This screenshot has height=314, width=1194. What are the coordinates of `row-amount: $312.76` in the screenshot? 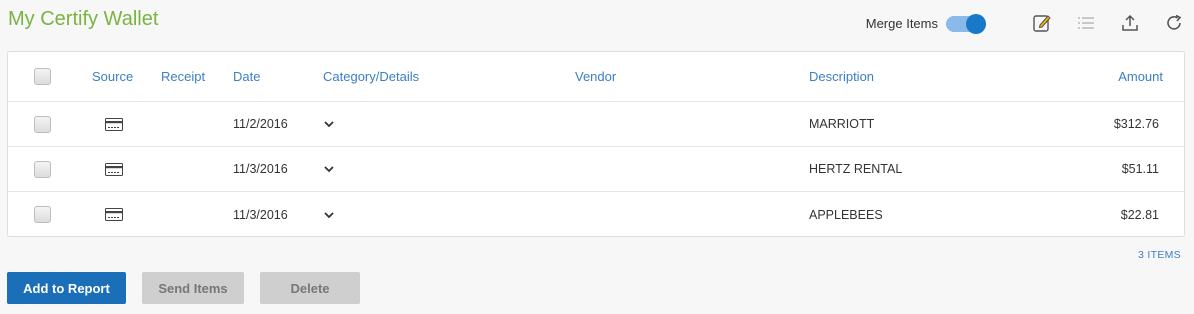 It's located at (1136, 124).